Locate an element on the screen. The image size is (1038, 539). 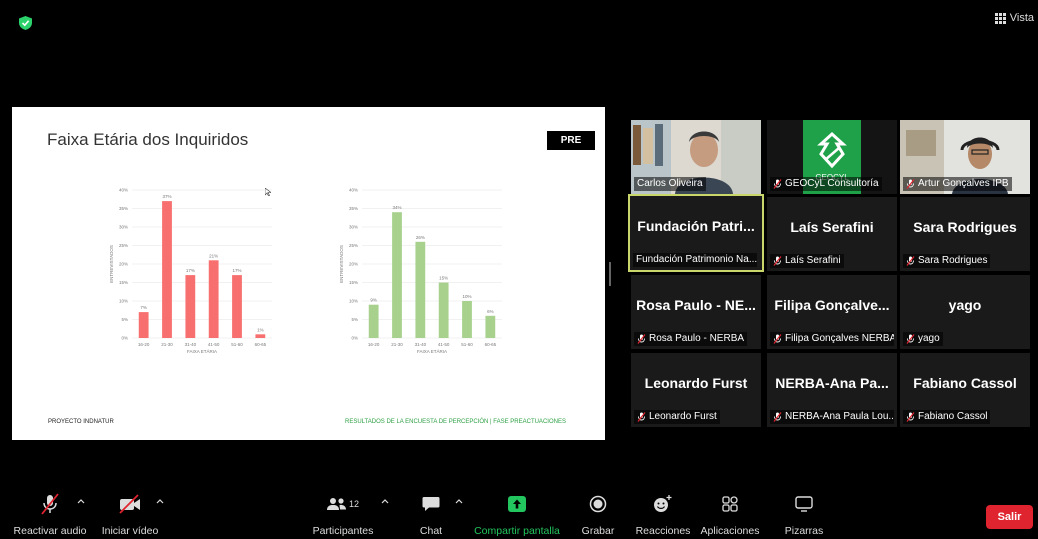
bar-value-label: 21% is located at coordinates (213, 255).